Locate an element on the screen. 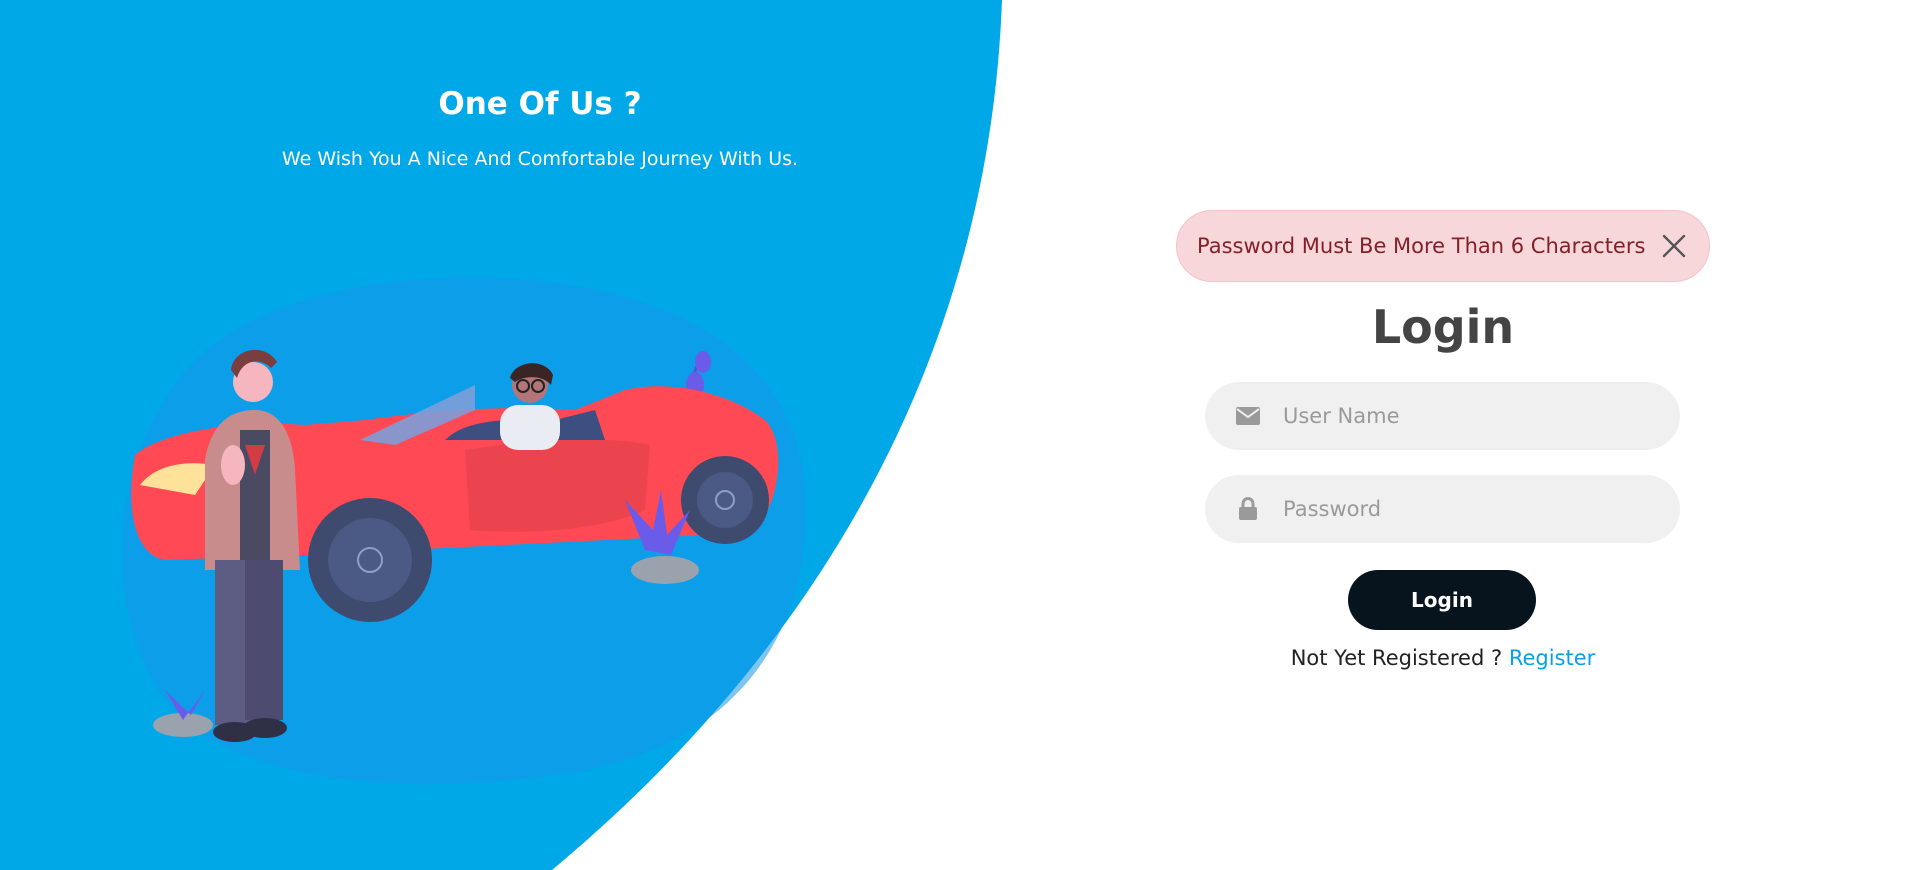  hero-title: One Of Us ? is located at coordinates (540, 104).